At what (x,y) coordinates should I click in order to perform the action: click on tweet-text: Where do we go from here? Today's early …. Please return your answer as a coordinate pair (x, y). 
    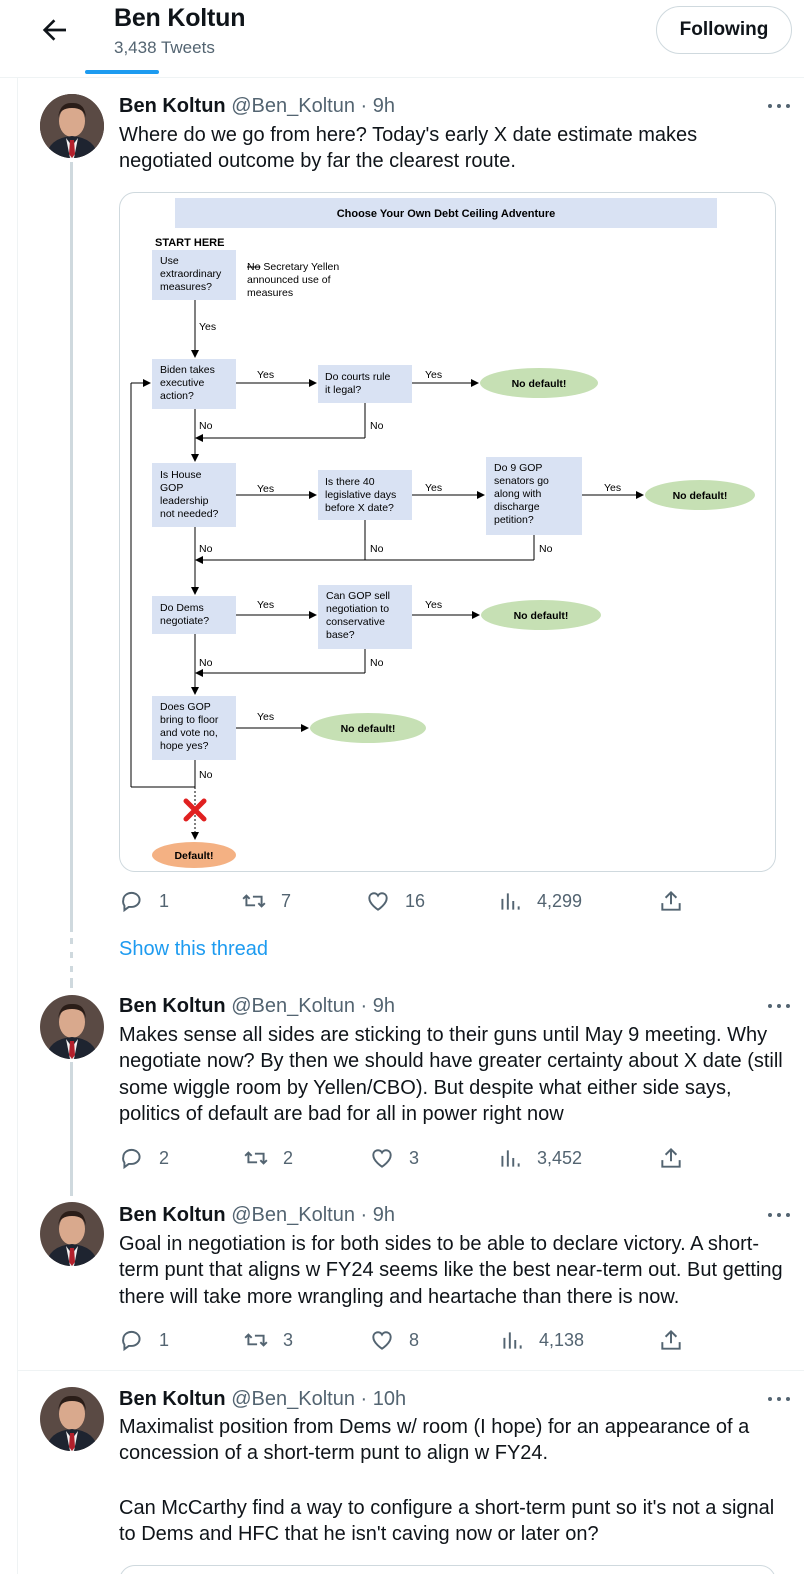
    Looking at the image, I should click on (408, 148).